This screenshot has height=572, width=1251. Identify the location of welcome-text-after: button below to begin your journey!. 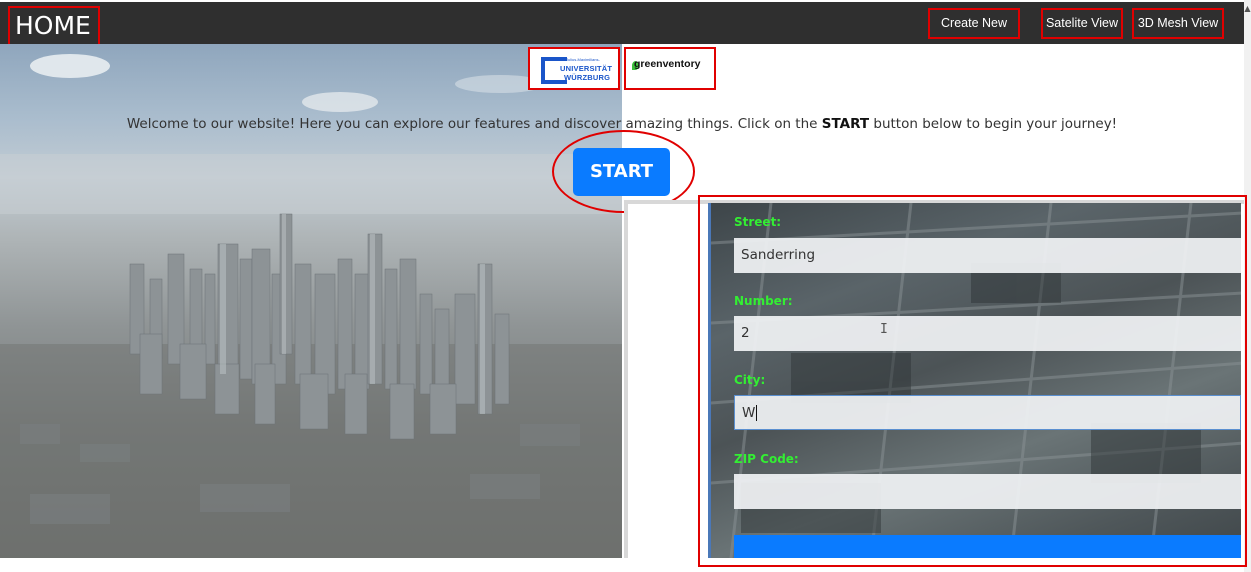
(993, 124).